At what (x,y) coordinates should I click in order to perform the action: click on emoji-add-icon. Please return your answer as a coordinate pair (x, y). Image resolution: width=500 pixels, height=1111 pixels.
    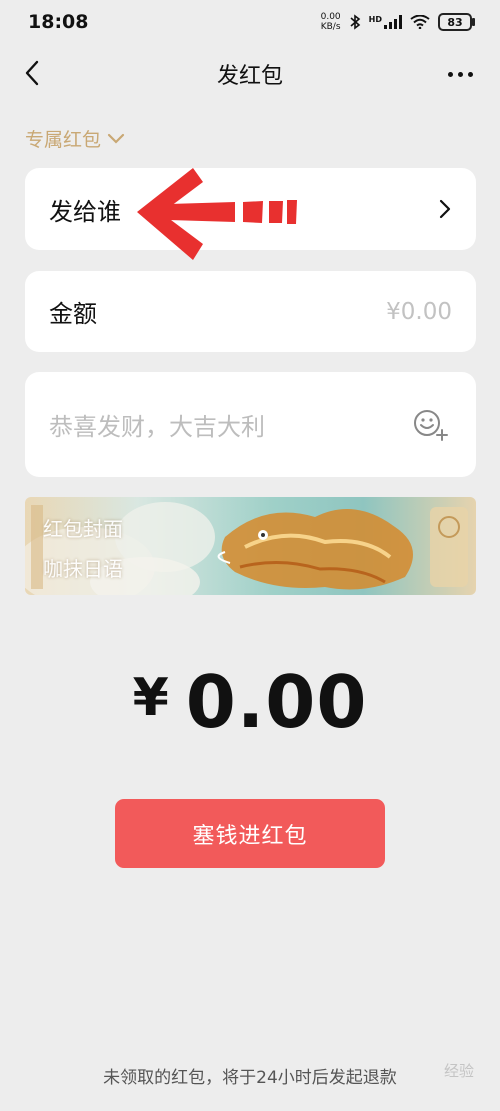
    Looking at the image, I should click on (432, 425).